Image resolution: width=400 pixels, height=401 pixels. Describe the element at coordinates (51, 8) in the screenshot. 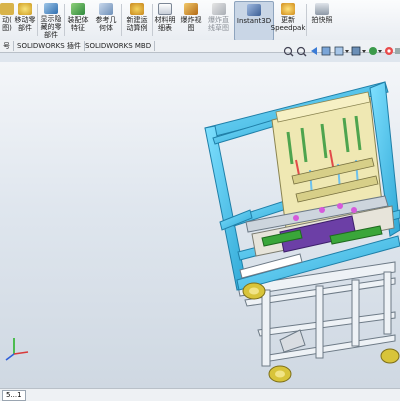

I see `show-hidden-icon` at that location.